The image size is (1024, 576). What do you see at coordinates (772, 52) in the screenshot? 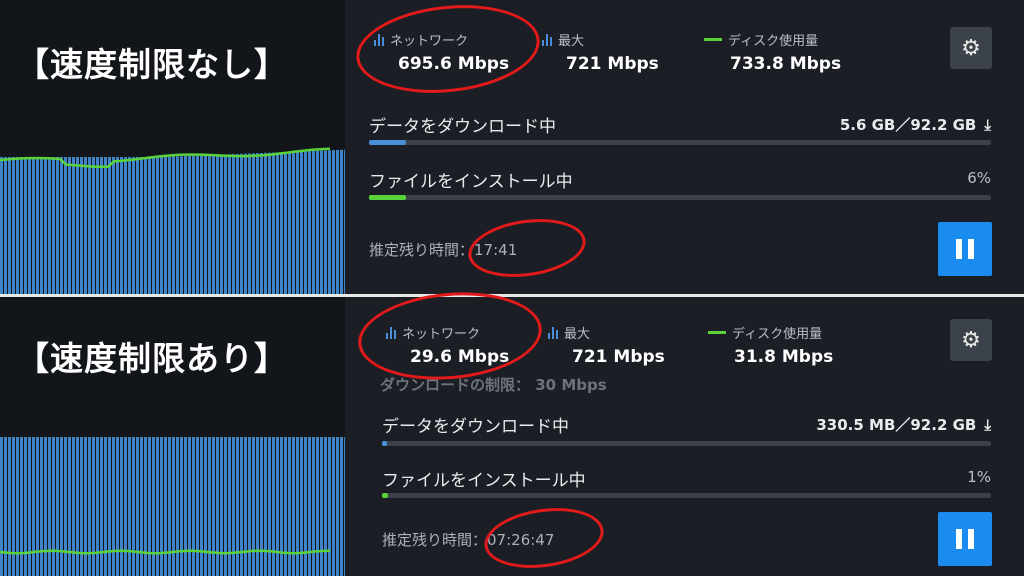
I see `disk-stat: ディスク使用量 733.8 Mbps` at bounding box center [772, 52].